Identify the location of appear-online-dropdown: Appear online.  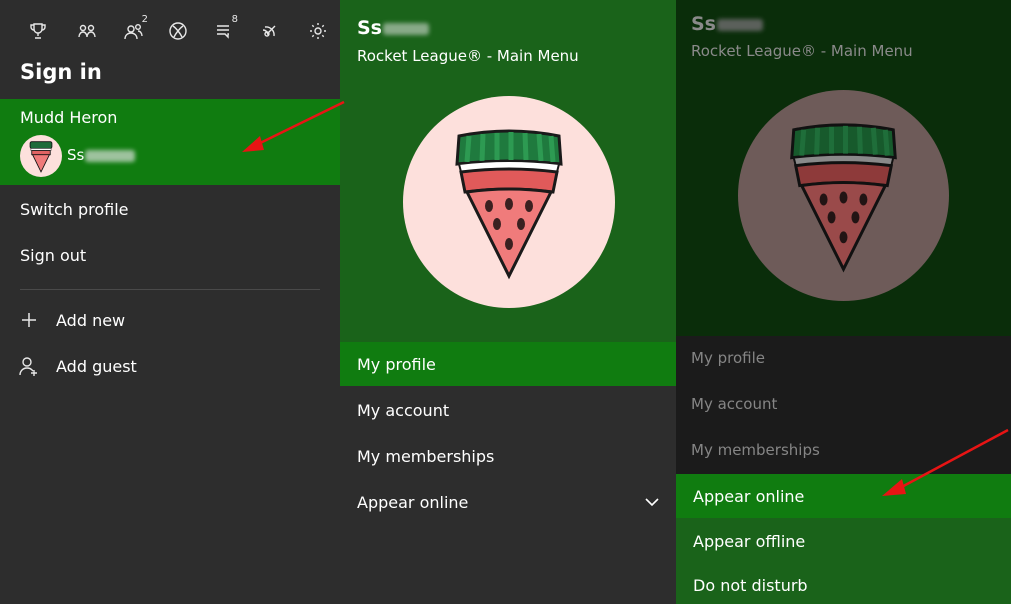
(508, 502).